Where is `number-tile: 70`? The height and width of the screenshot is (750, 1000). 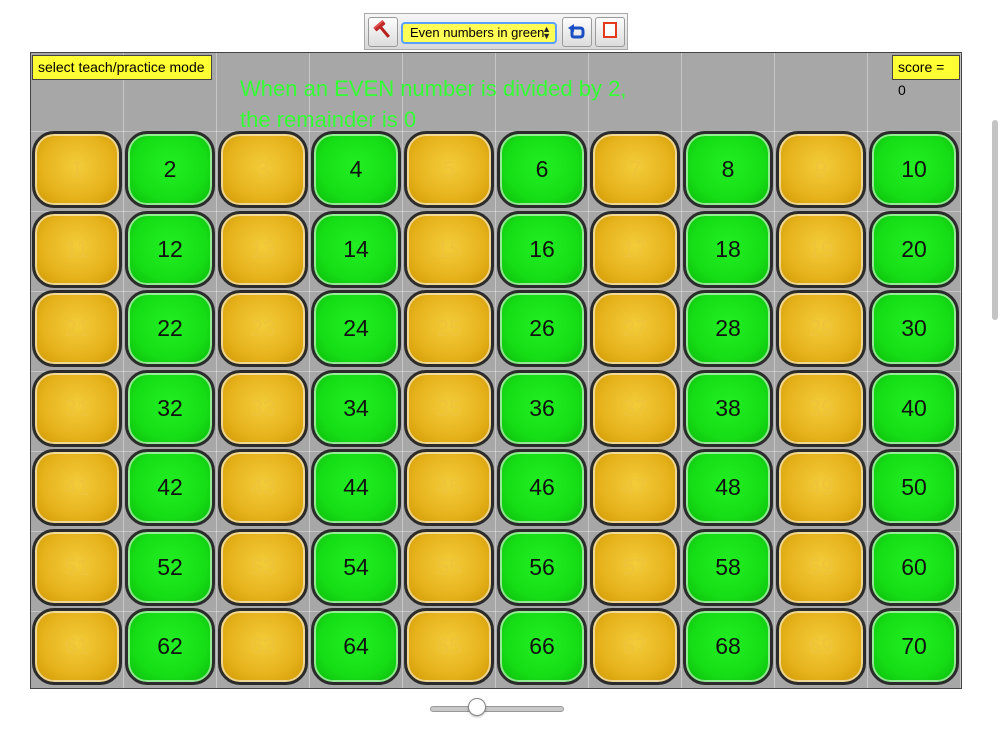
number-tile: 70 is located at coordinates (914, 646).